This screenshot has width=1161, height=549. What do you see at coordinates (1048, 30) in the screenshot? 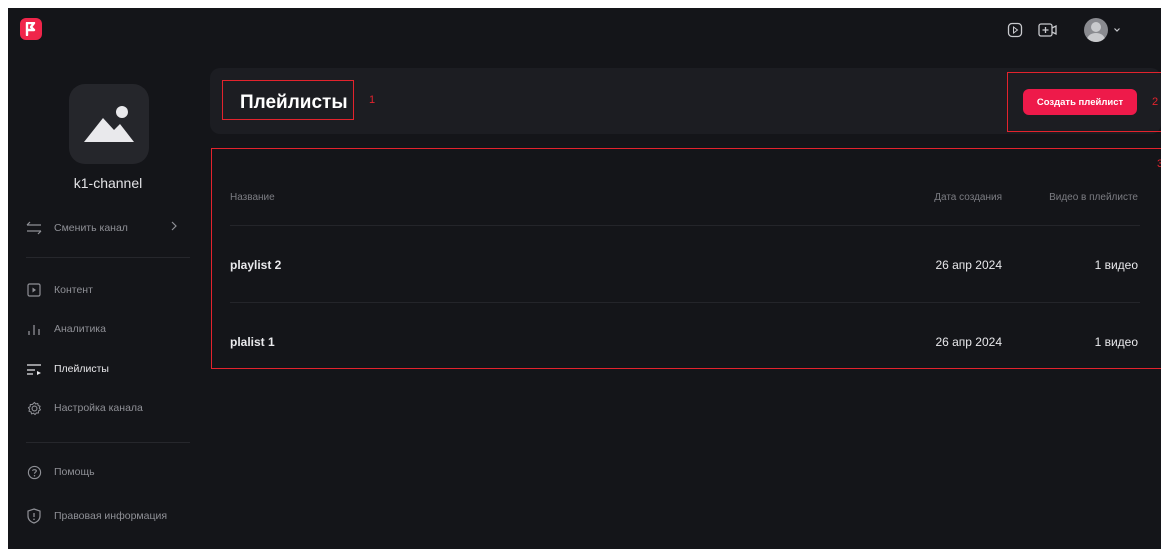
I see `add-video-icon` at bounding box center [1048, 30].